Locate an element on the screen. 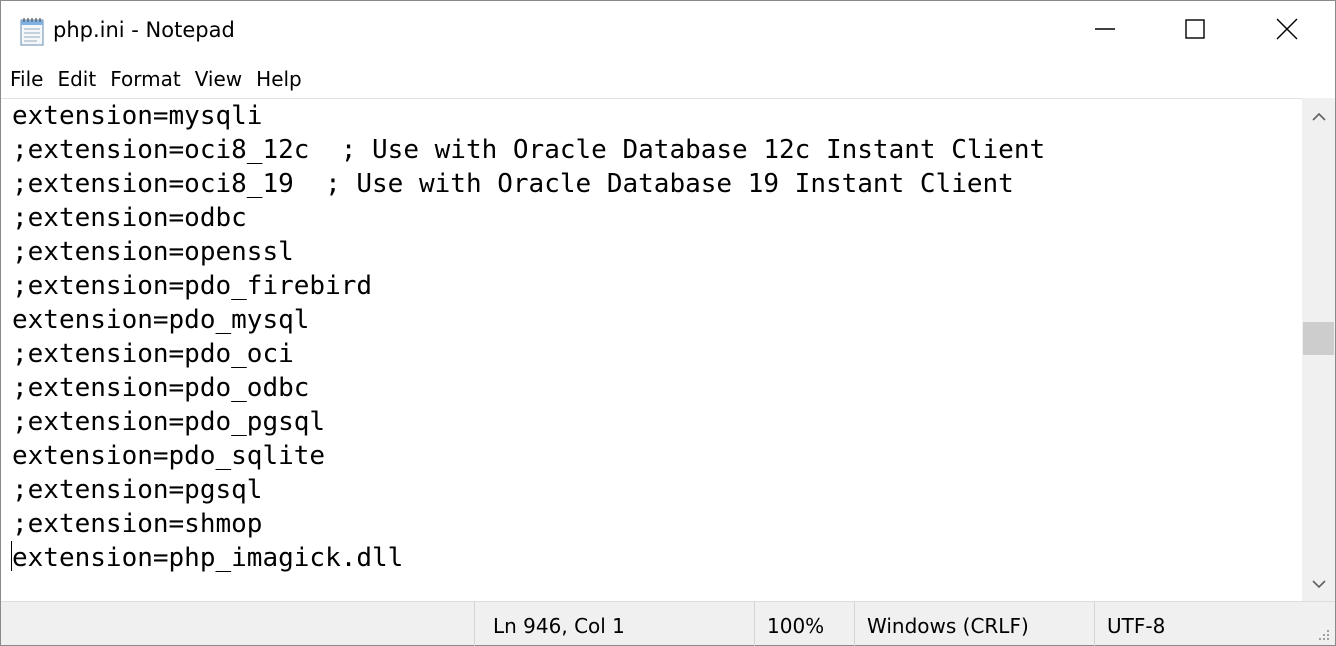 The height and width of the screenshot is (646, 1336). chevron-up-icon is located at coordinates (1318, 116).